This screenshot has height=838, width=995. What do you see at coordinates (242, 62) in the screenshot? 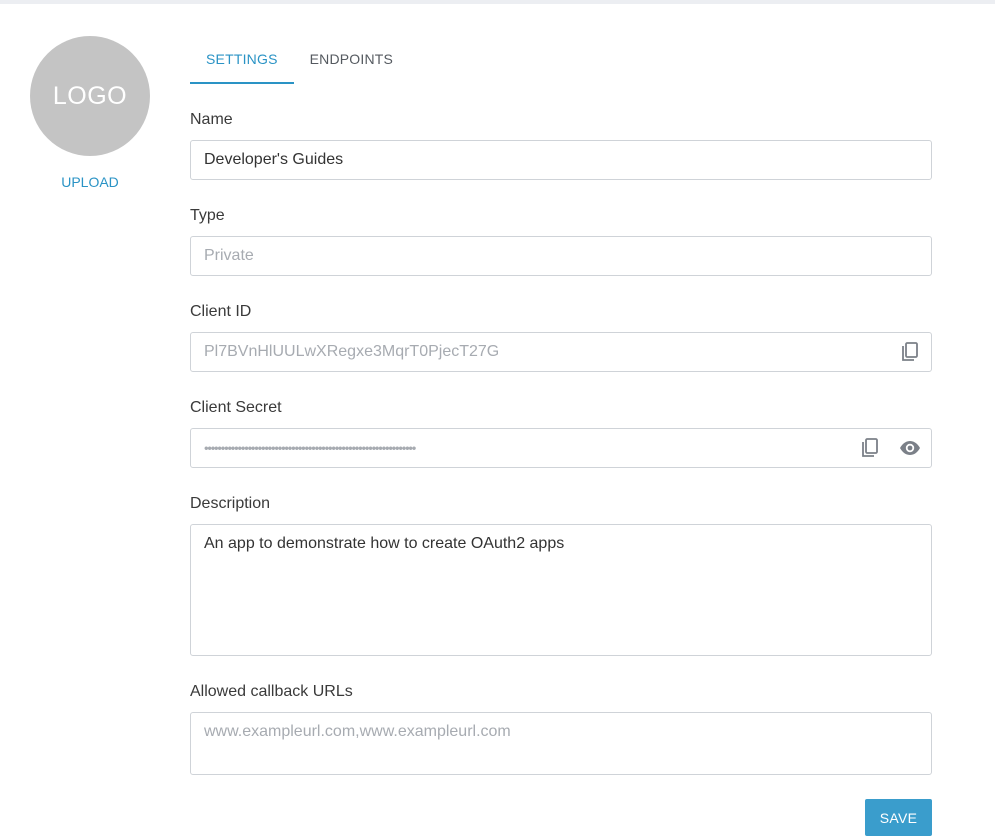
I see `tab-settings: SETTINGS` at bounding box center [242, 62].